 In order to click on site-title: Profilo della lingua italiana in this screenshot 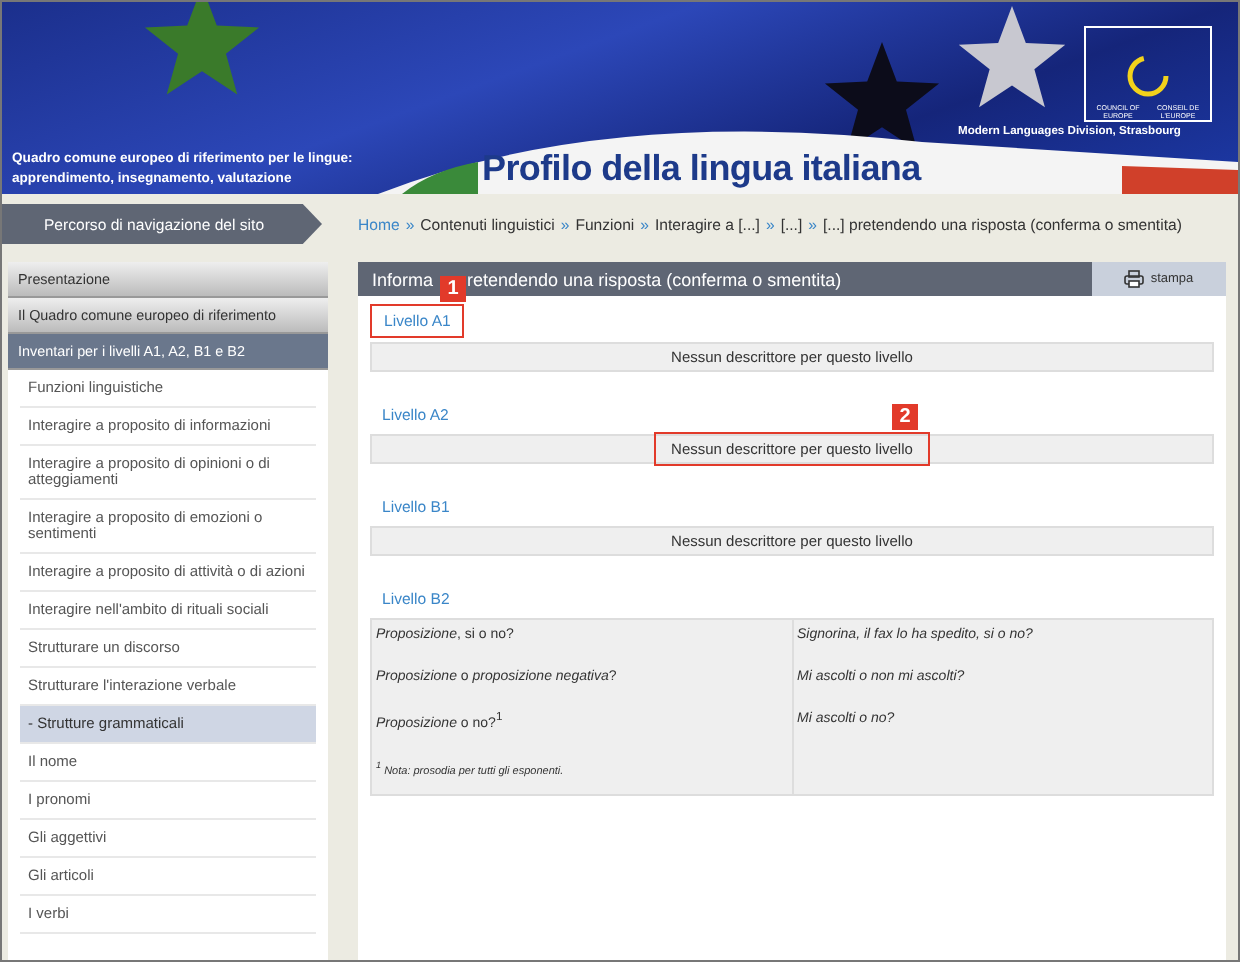, I will do `click(701, 169)`.